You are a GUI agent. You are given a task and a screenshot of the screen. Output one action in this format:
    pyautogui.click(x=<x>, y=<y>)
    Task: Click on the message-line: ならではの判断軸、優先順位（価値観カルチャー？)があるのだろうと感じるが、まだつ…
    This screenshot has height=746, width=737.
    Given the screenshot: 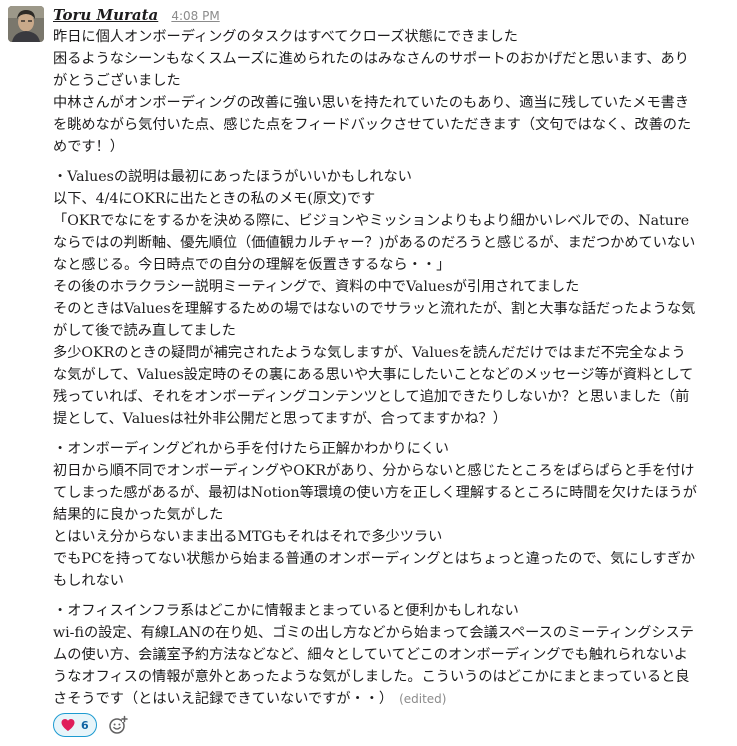 What is the action you would take?
    pyautogui.click(x=374, y=243)
    